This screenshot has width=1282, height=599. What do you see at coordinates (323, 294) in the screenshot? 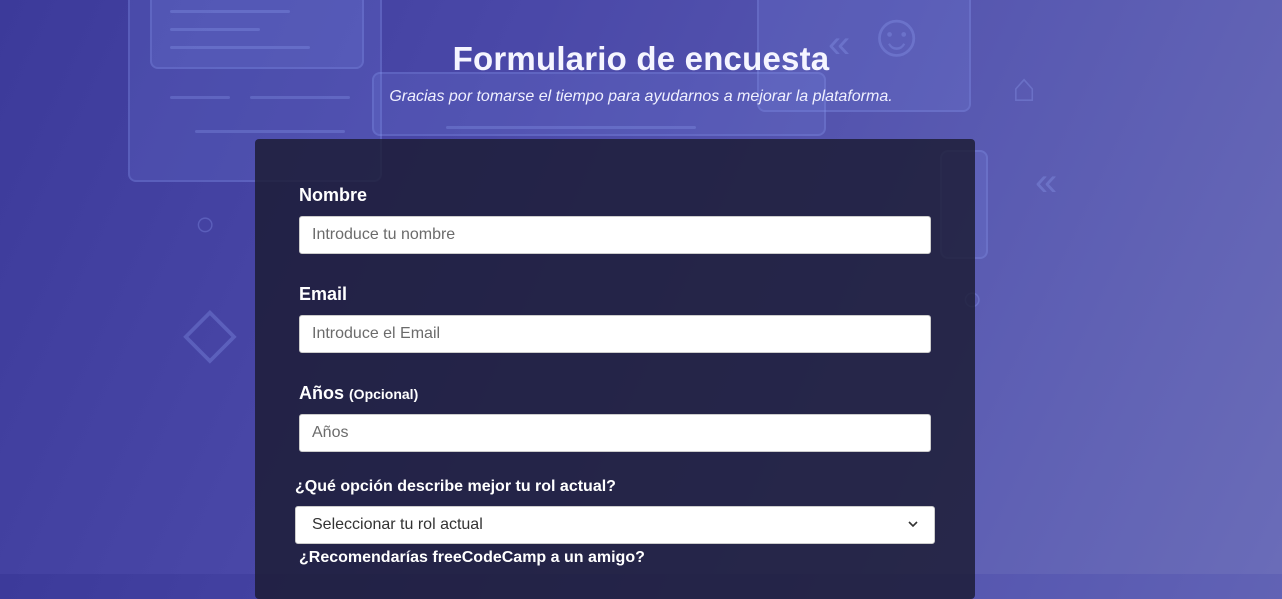
I see `email-label: Email` at bounding box center [323, 294].